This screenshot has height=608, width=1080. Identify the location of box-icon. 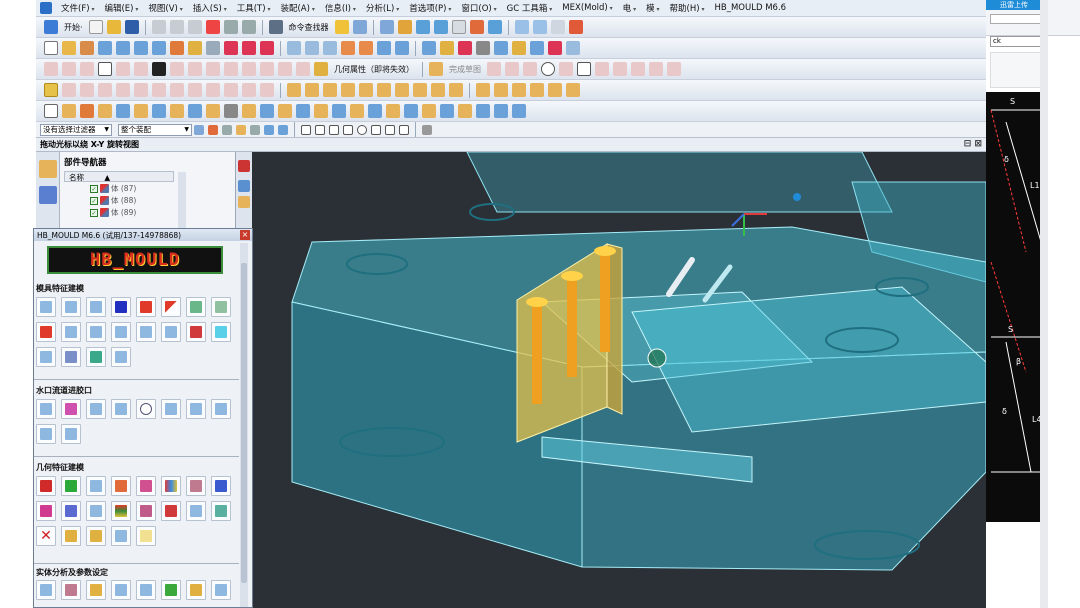
(213, 111).